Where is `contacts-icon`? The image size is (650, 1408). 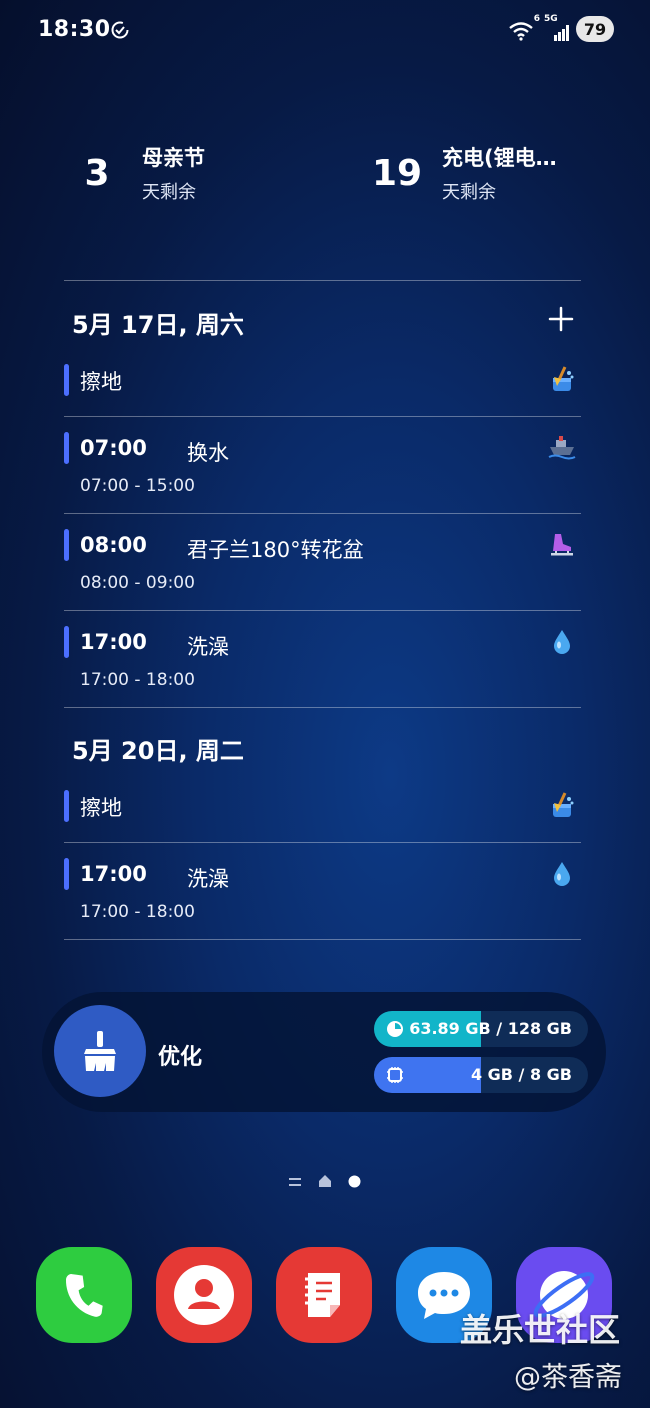 contacts-icon is located at coordinates (204, 1295).